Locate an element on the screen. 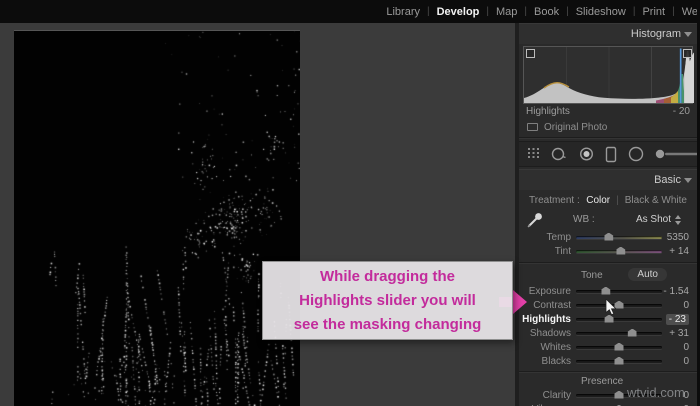  exposure-slider-thumb is located at coordinates (606, 290).